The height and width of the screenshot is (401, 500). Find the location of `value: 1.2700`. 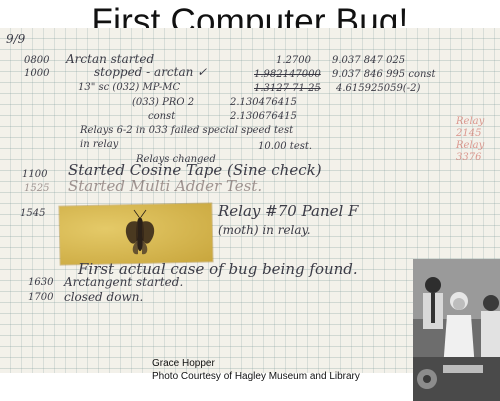

value: 1.2700 is located at coordinates (293, 60).